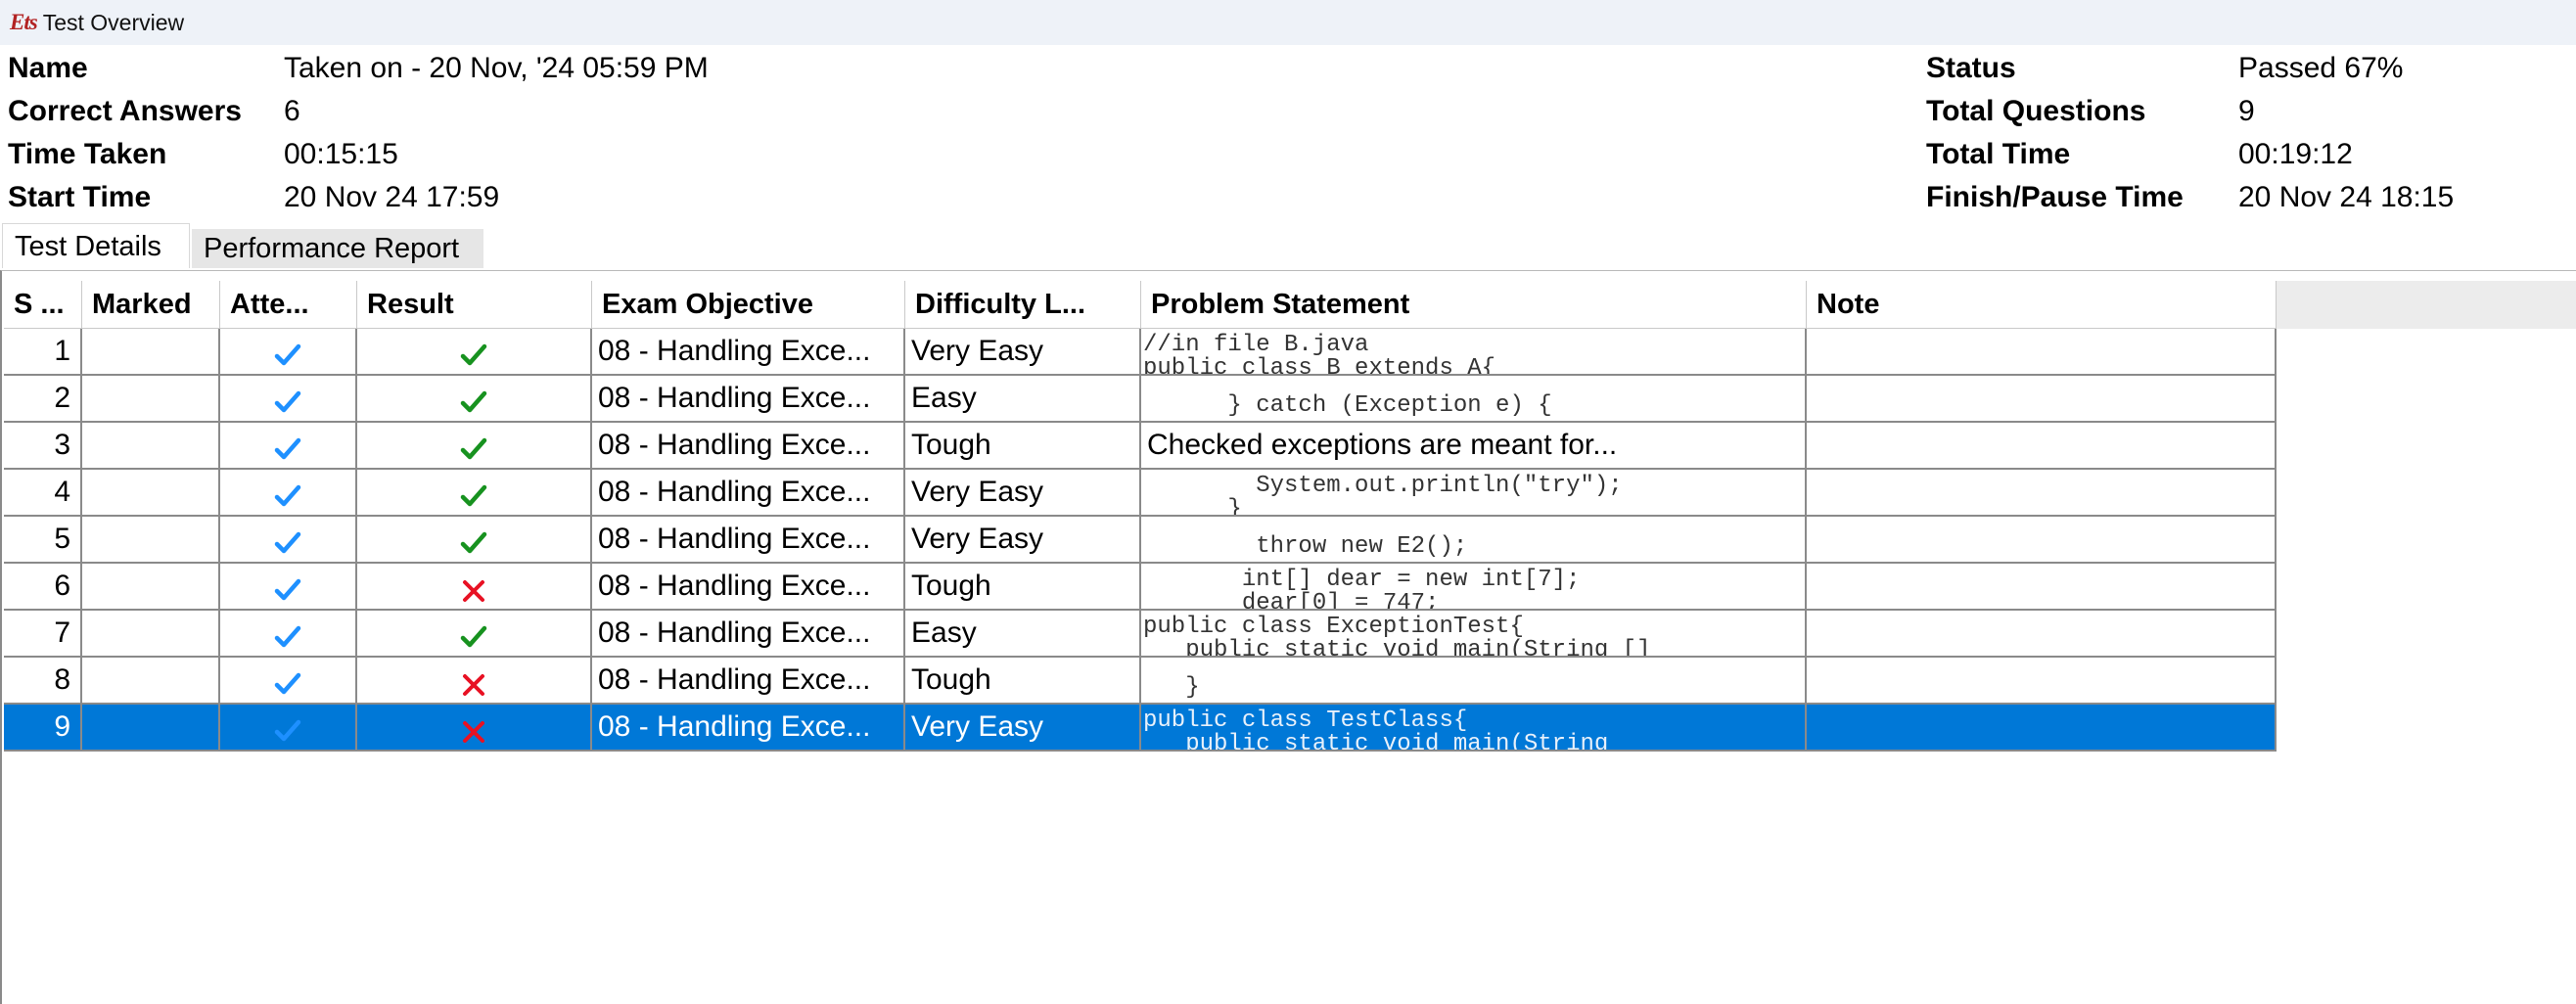 The image size is (2576, 1004). What do you see at coordinates (2036, 111) in the screenshot?
I see `total-questions-label: Total Questions` at bounding box center [2036, 111].